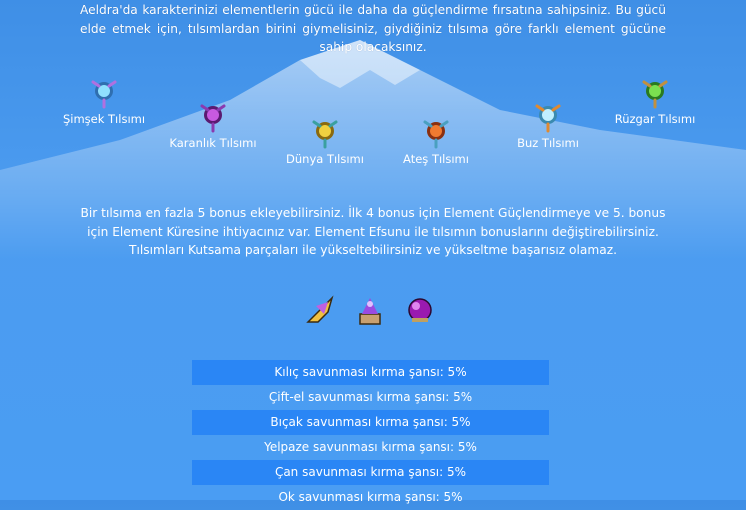 The image size is (746, 510). What do you see at coordinates (370, 447) in the screenshot?
I see `stat-row: Yelpaze savunması kırma şansı: 5%` at bounding box center [370, 447].